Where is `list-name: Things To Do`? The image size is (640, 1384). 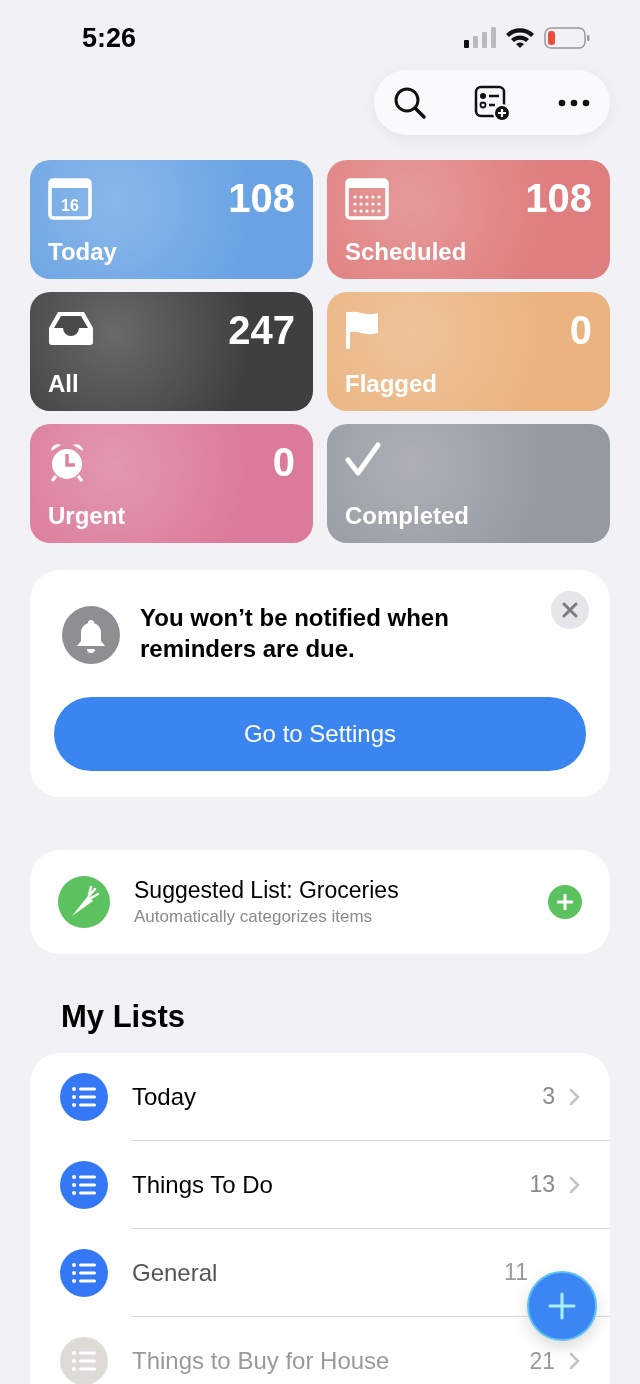
list-name: Things To Do is located at coordinates (331, 1184).